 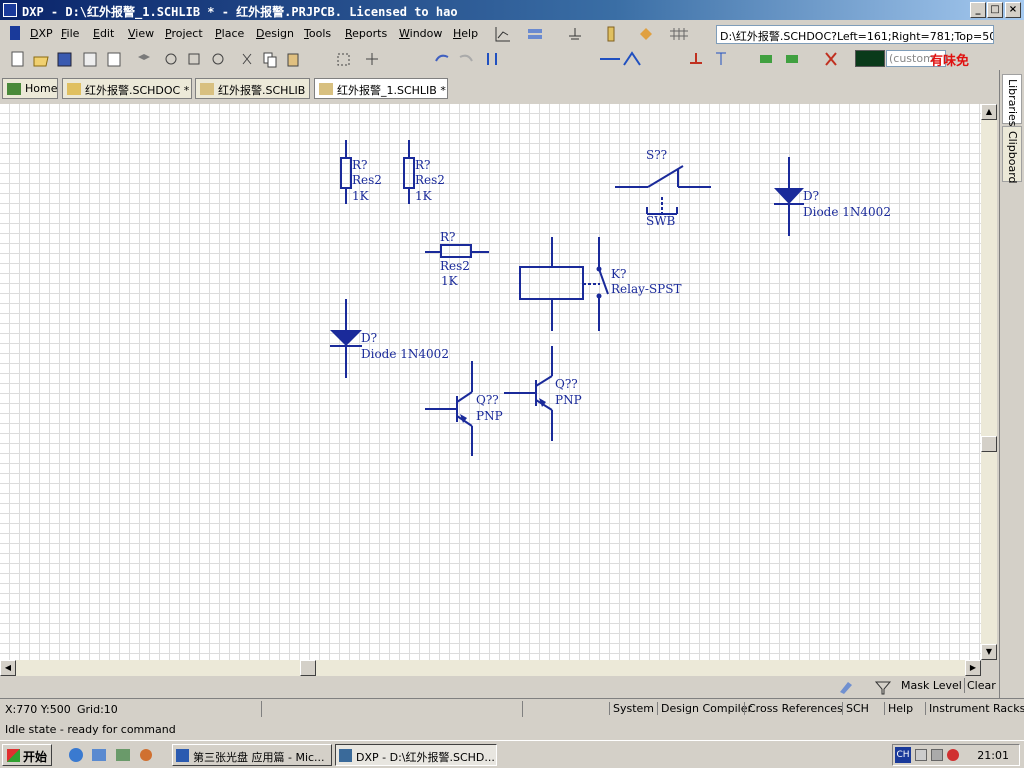 What do you see at coordinates (921, 755) in the screenshot?
I see `keyboard-icon` at bounding box center [921, 755].